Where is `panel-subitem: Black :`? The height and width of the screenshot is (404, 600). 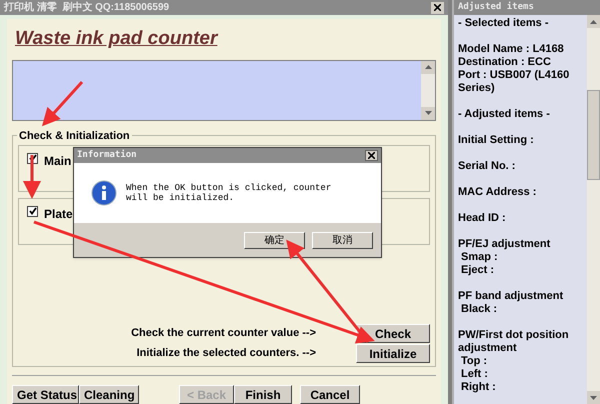 panel-subitem: Black : is located at coordinates (479, 309).